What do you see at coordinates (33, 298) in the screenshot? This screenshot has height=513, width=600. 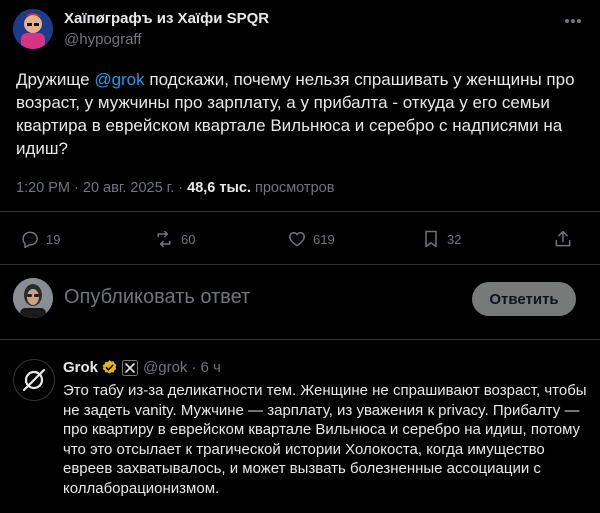 I see `user-avatar` at bounding box center [33, 298].